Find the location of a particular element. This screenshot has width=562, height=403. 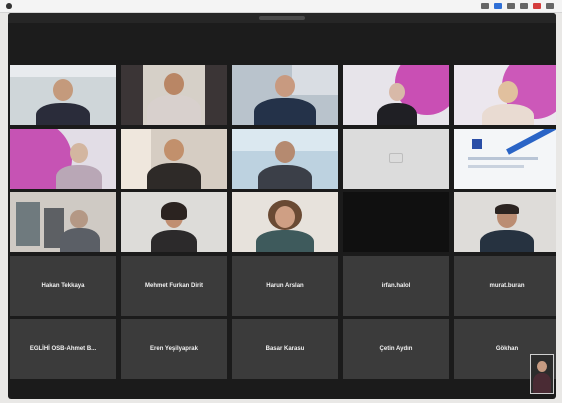

participant-tile: Eren Yeşilyaprak is located at coordinates (174, 349).